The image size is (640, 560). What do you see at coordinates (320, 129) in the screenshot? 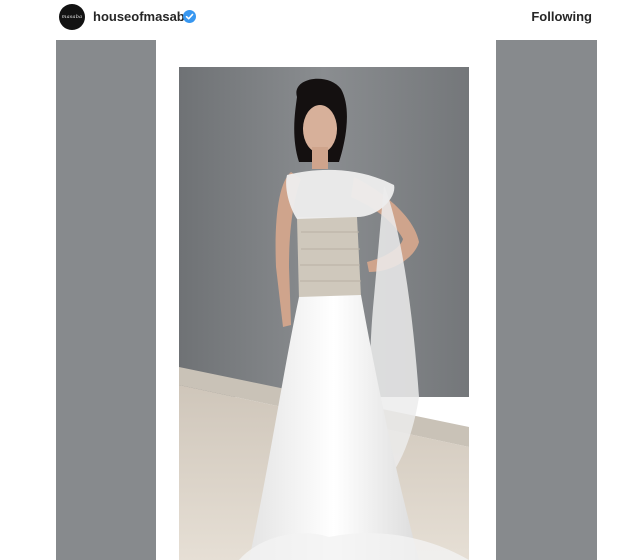
I see `face` at bounding box center [320, 129].